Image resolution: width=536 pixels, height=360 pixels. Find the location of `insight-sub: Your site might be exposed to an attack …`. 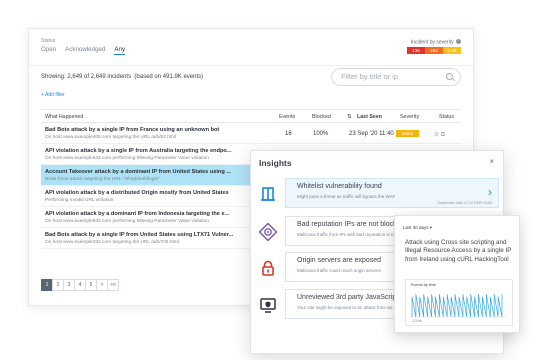

insight-sub: Your site might be exposed to an attack … is located at coordinates (346, 307).